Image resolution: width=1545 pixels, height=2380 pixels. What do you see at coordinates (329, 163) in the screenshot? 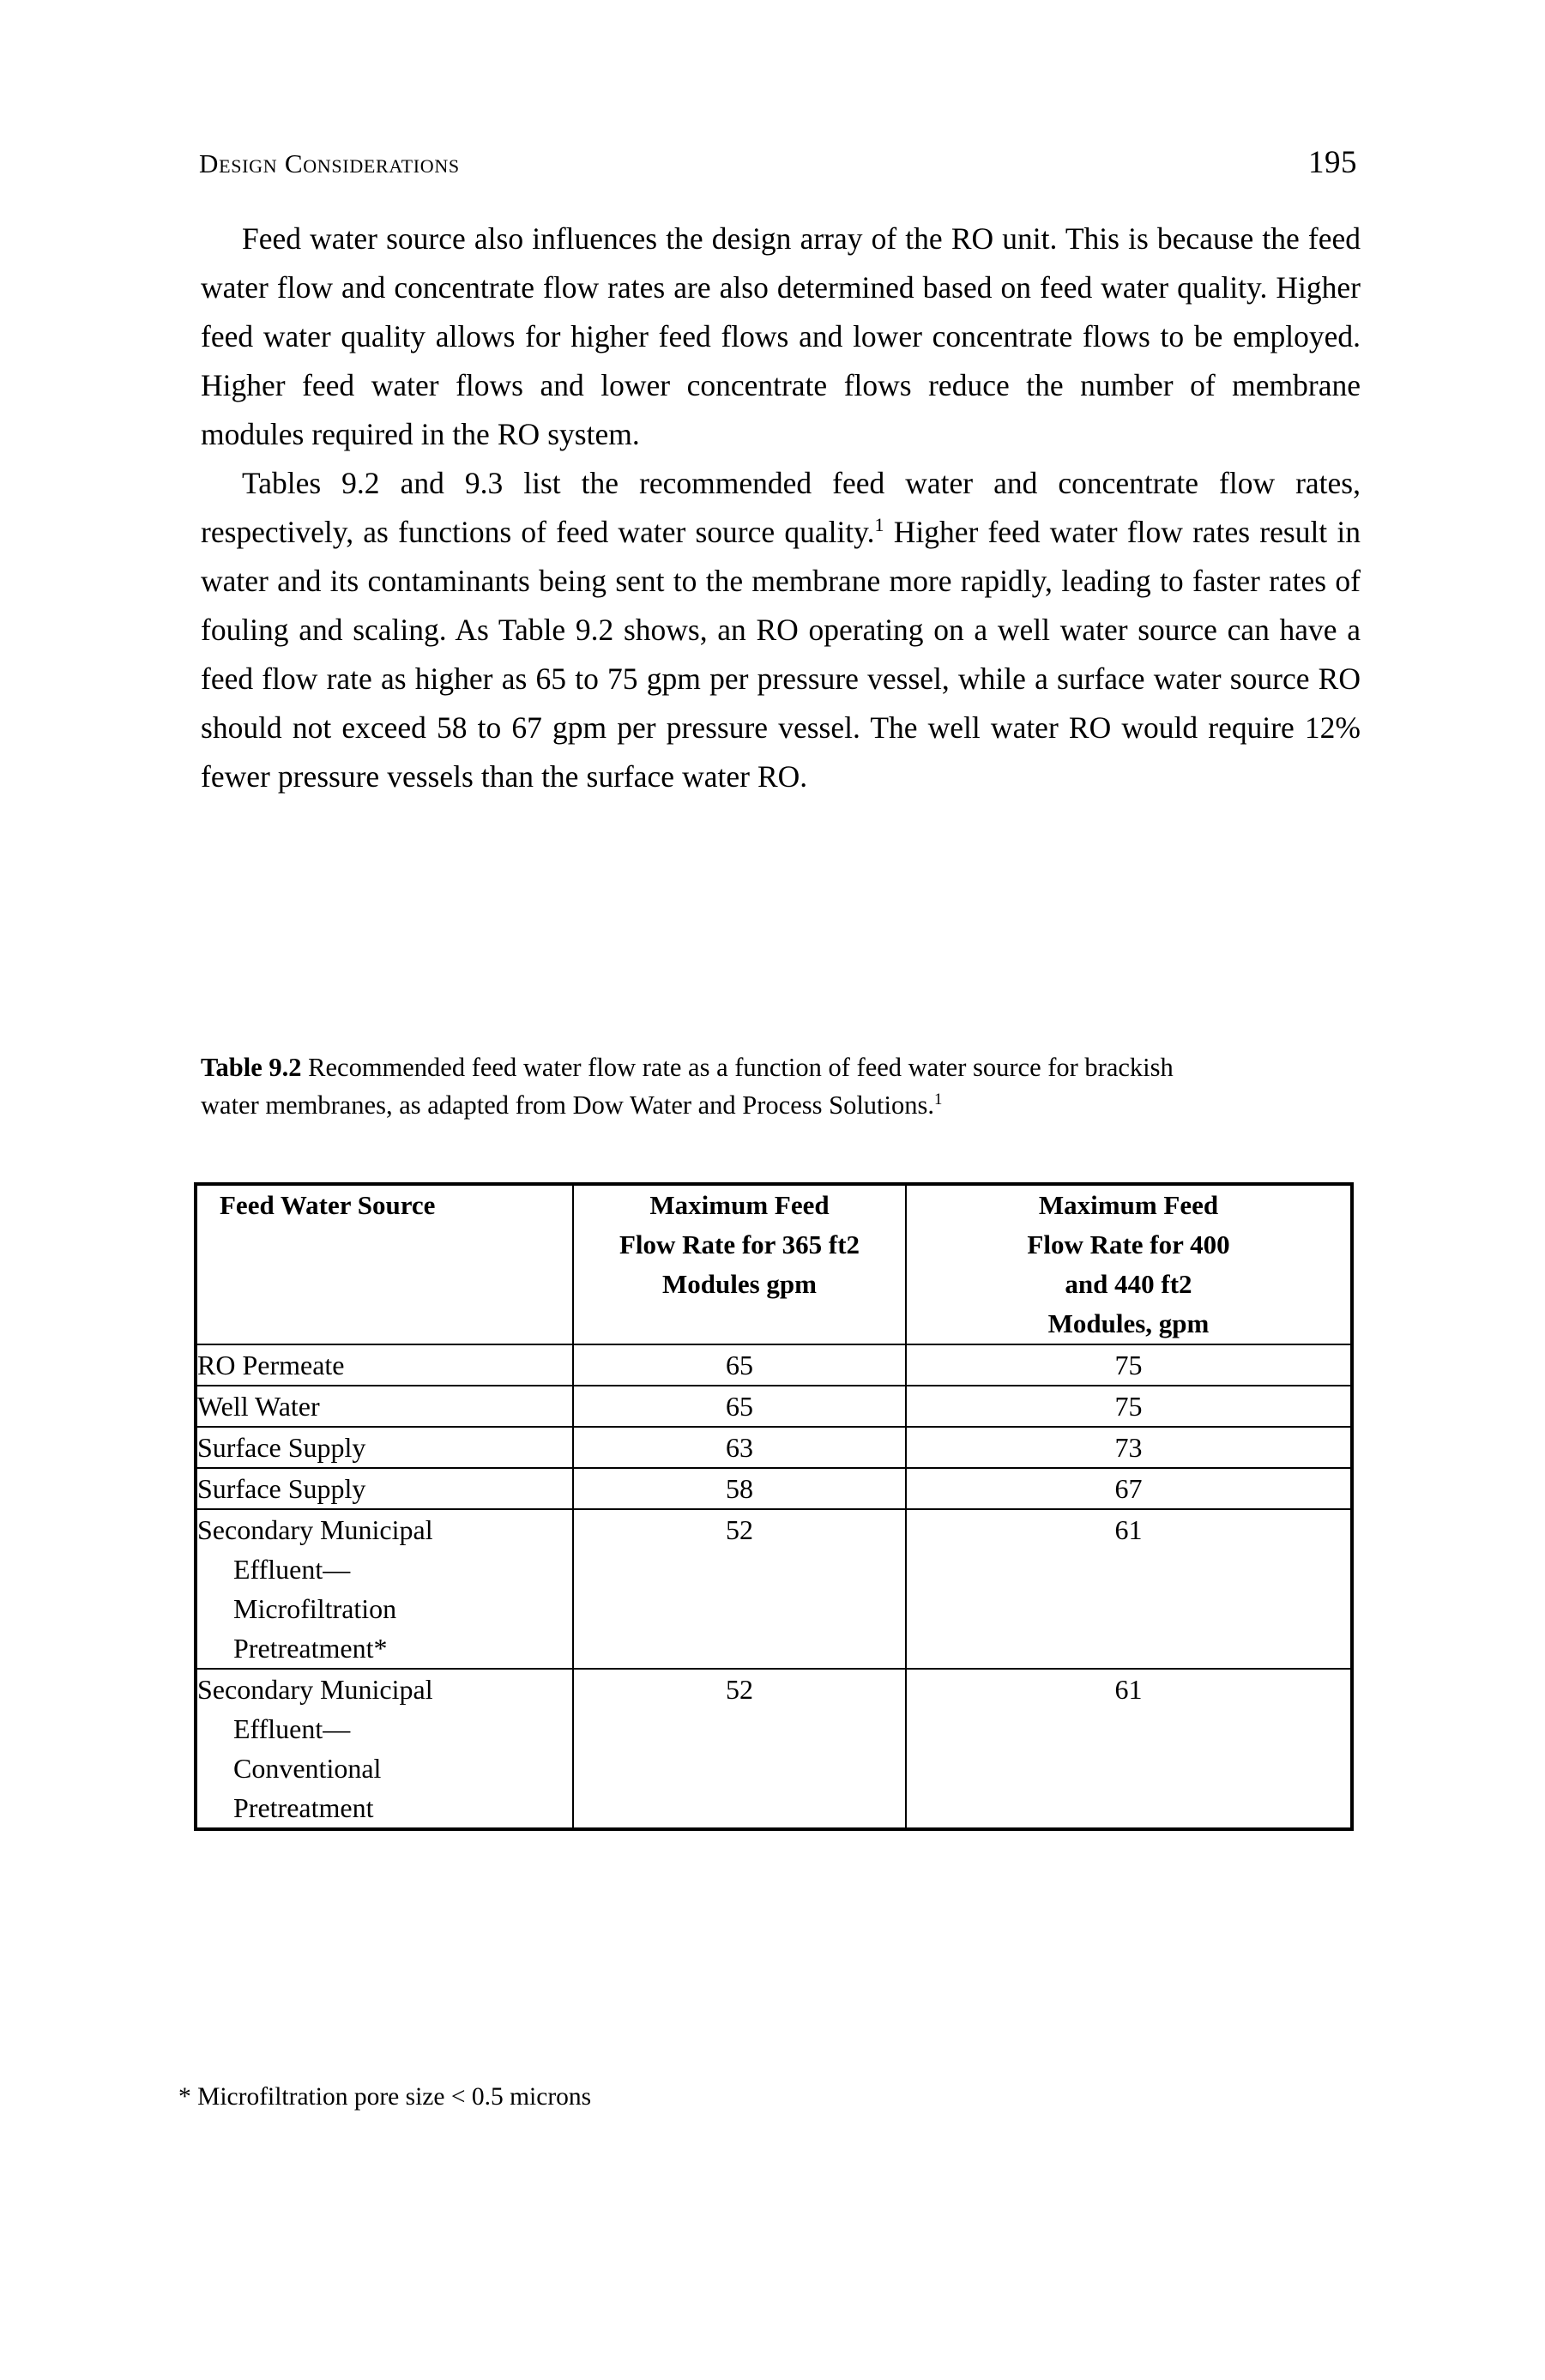
I see `running-head-title: Design Considerations` at bounding box center [329, 163].